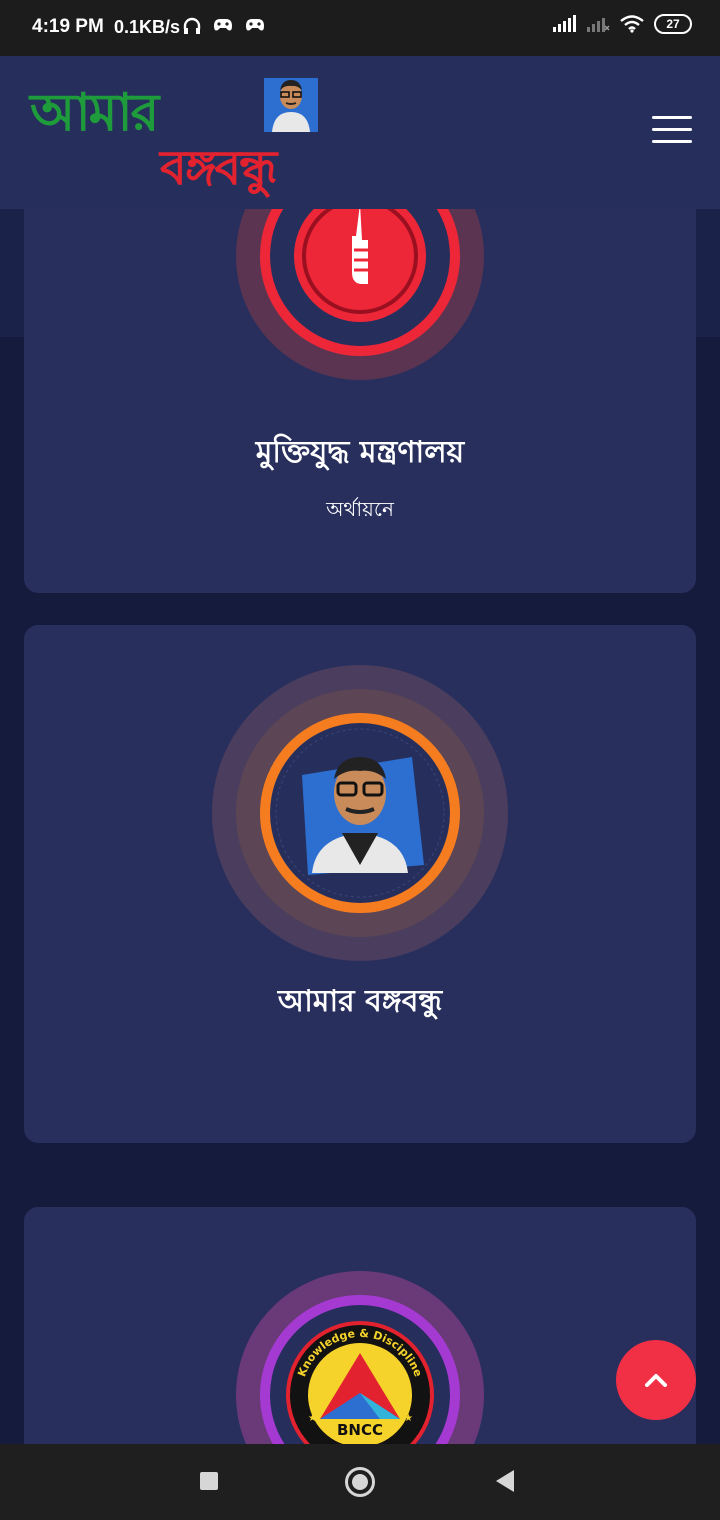 The width and height of the screenshot is (720, 1520). What do you see at coordinates (195, 134) in the screenshot?
I see `site-logo: আমার বঙ্গবন্ধু` at bounding box center [195, 134].